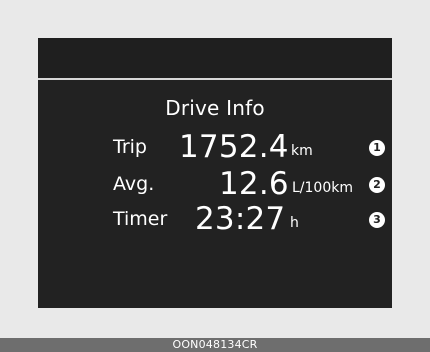 Image resolution: width=430 pixels, height=352 pixels. What do you see at coordinates (134, 184) in the screenshot?
I see `avg-label: Avg.` at bounding box center [134, 184].